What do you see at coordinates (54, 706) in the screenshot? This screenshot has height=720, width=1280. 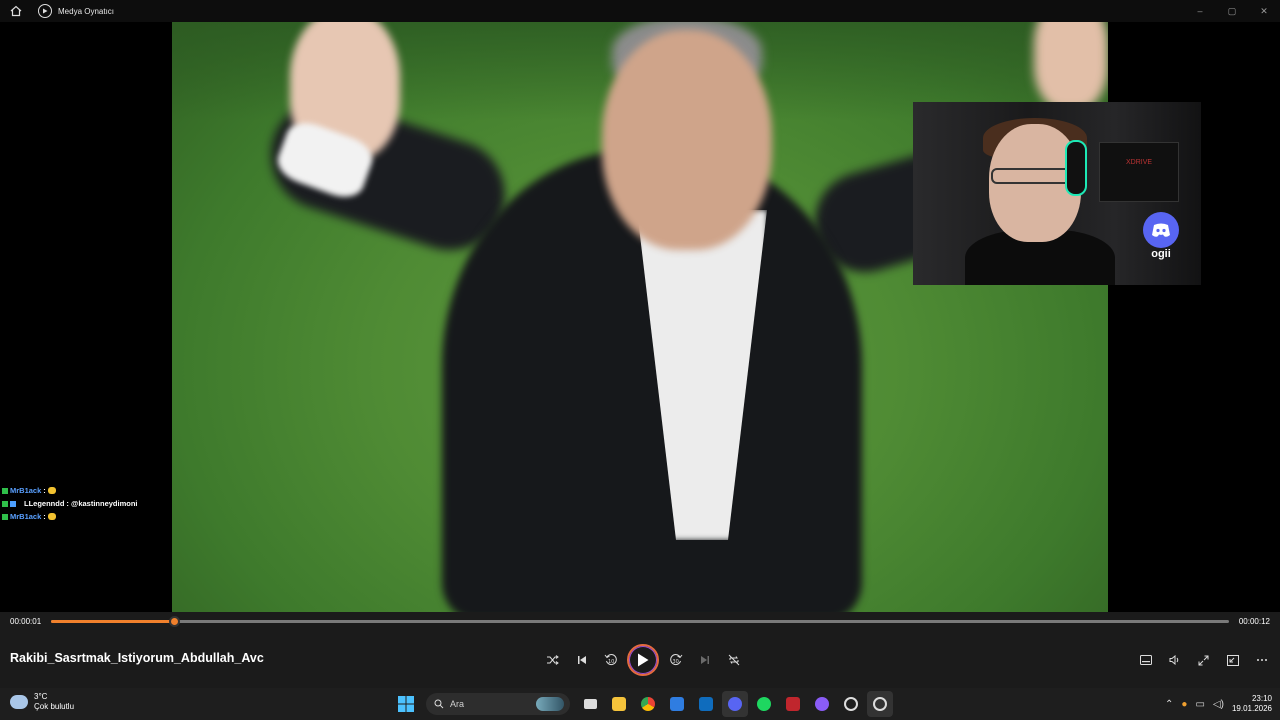 I see `weather-desc: Çok bulutlu` at bounding box center [54, 706].